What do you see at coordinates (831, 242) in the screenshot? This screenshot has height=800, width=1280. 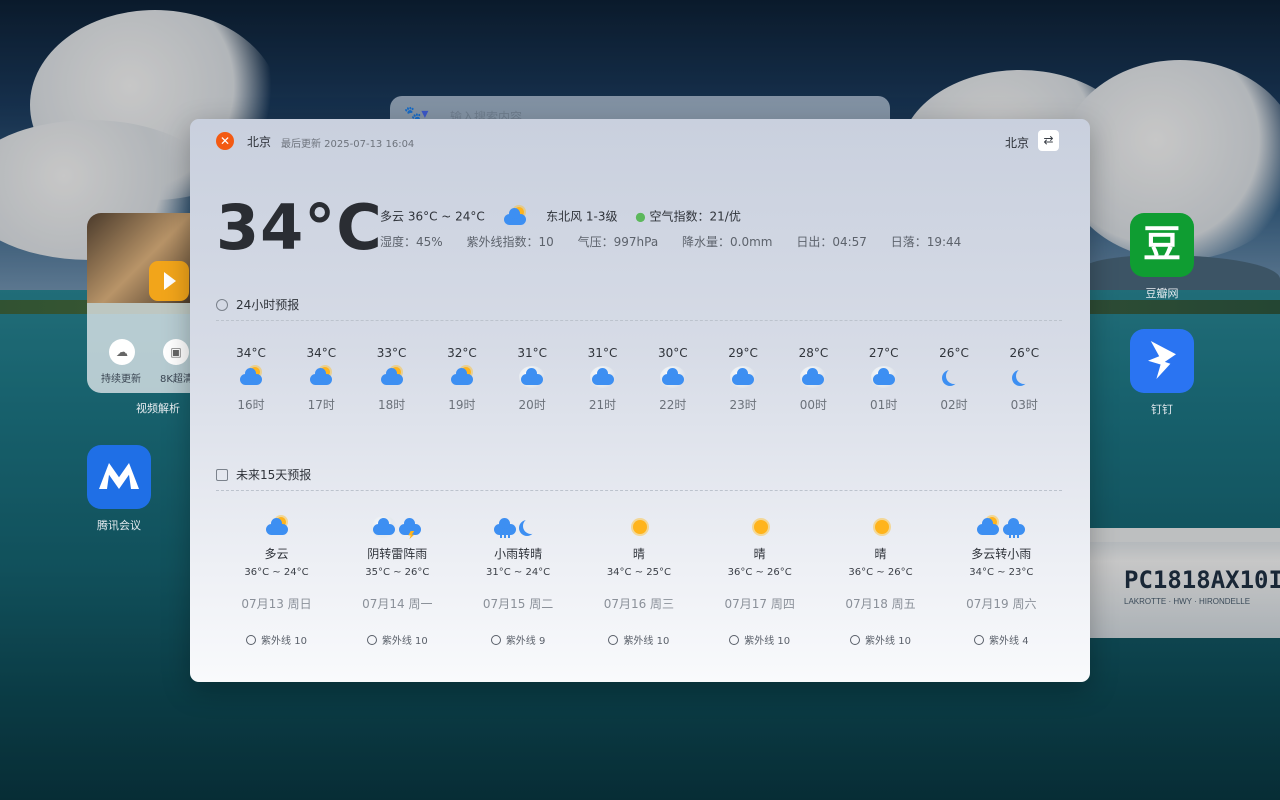 I see `sunrise: 日出：04:57` at bounding box center [831, 242].